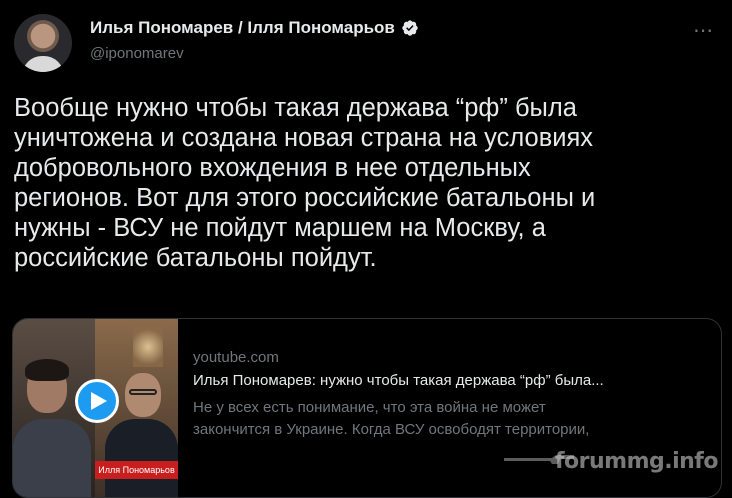 The width and height of the screenshot is (732, 498). What do you see at coordinates (148, 347) in the screenshot?
I see `thumbnail-lamp` at bounding box center [148, 347].